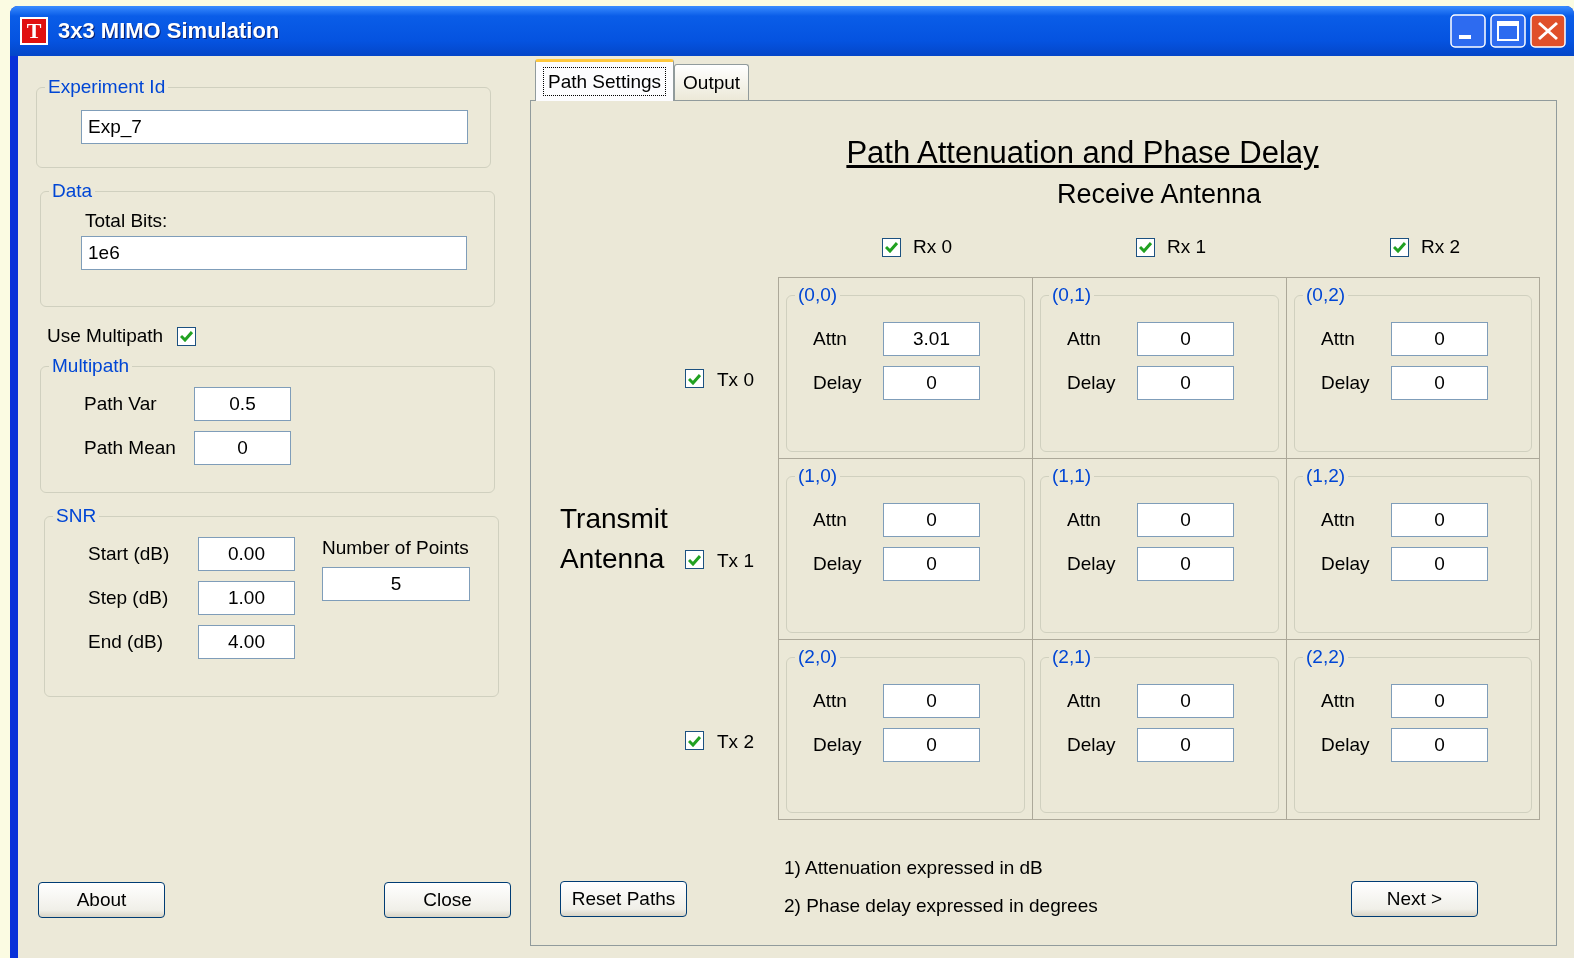 Image resolution: width=1574 pixels, height=958 pixels. What do you see at coordinates (91, 366) in the screenshot?
I see `group-label: Multipath` at bounding box center [91, 366].